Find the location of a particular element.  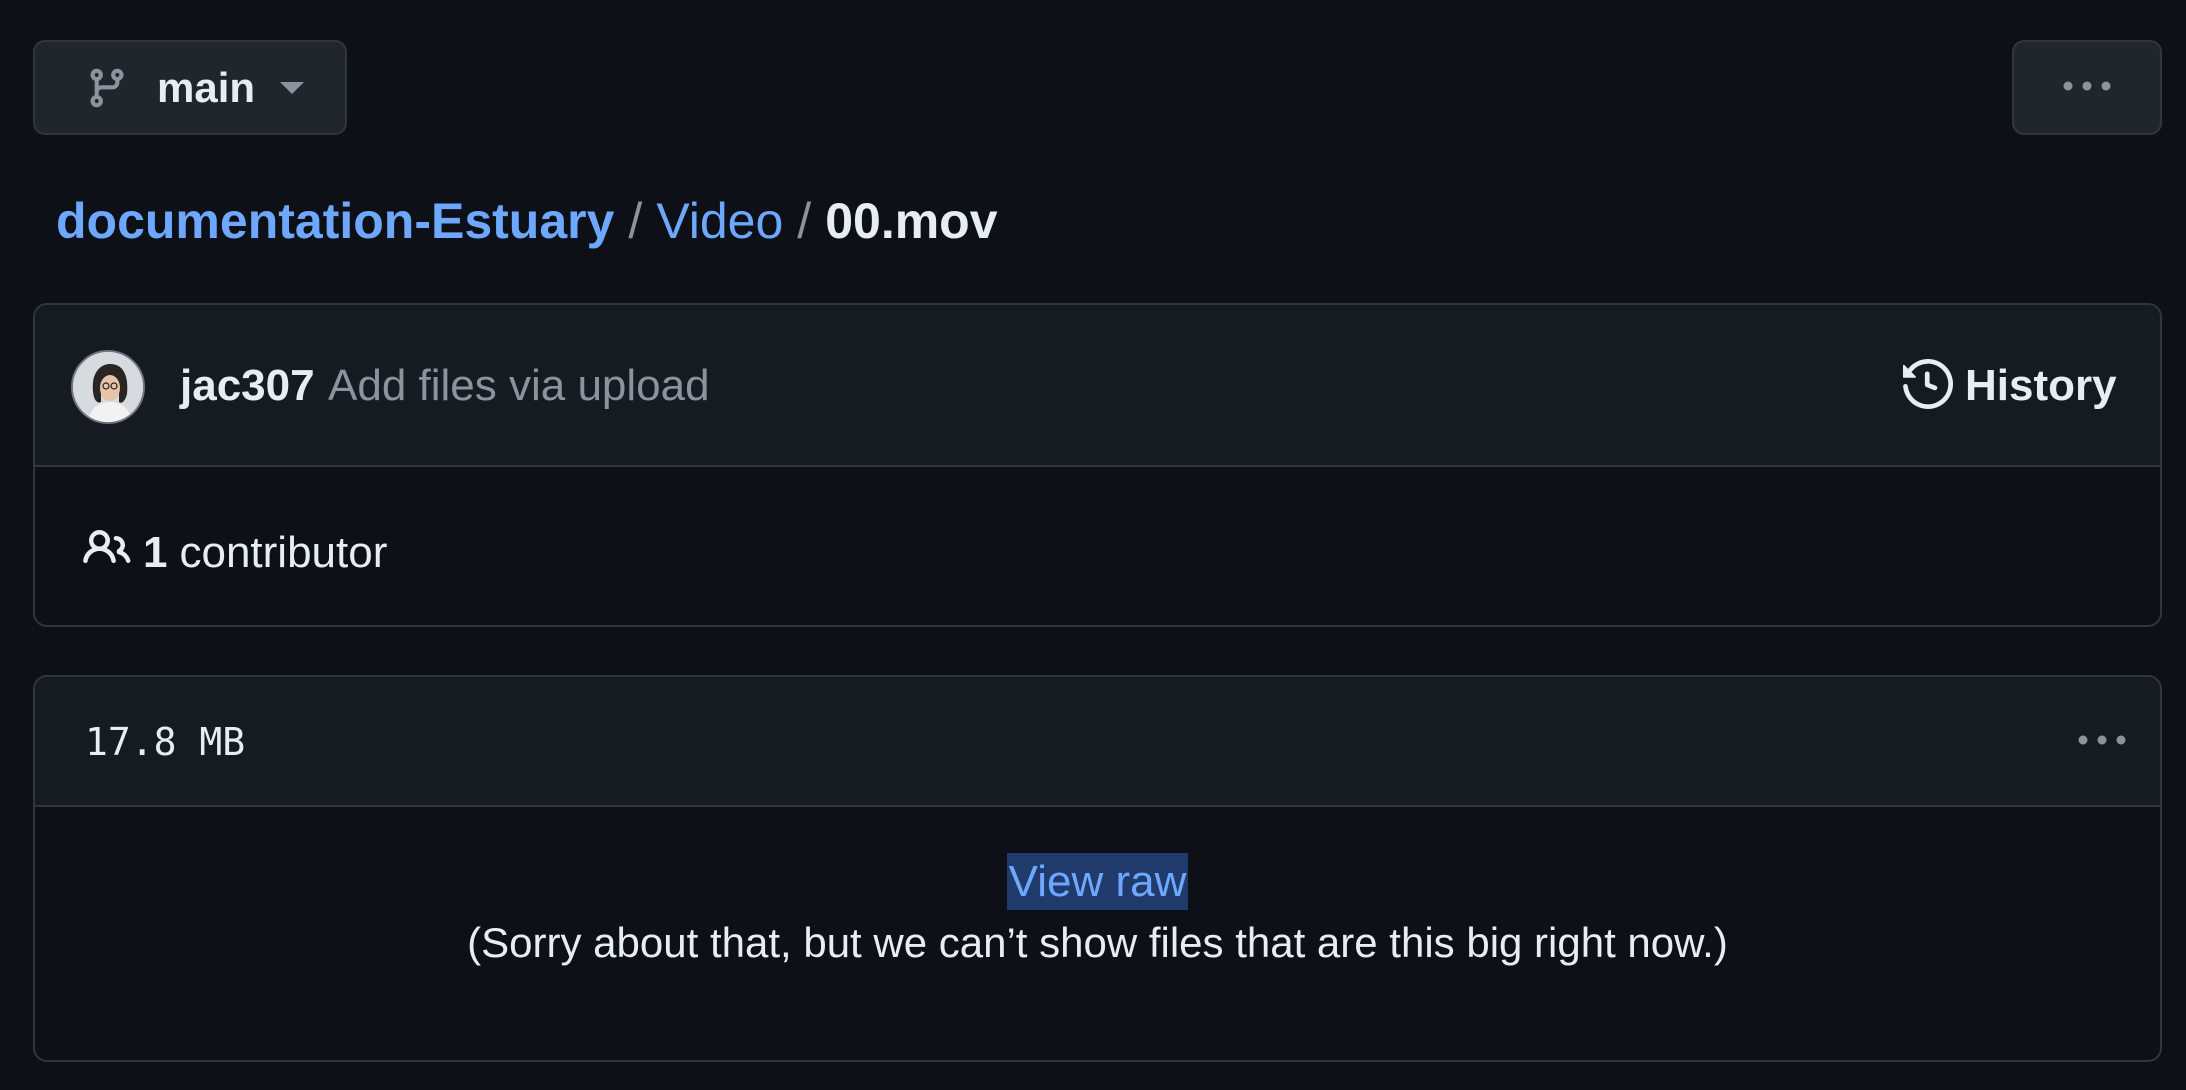

breadcrumb-repo-link: documentation-Estuary is located at coordinates (335, 221).